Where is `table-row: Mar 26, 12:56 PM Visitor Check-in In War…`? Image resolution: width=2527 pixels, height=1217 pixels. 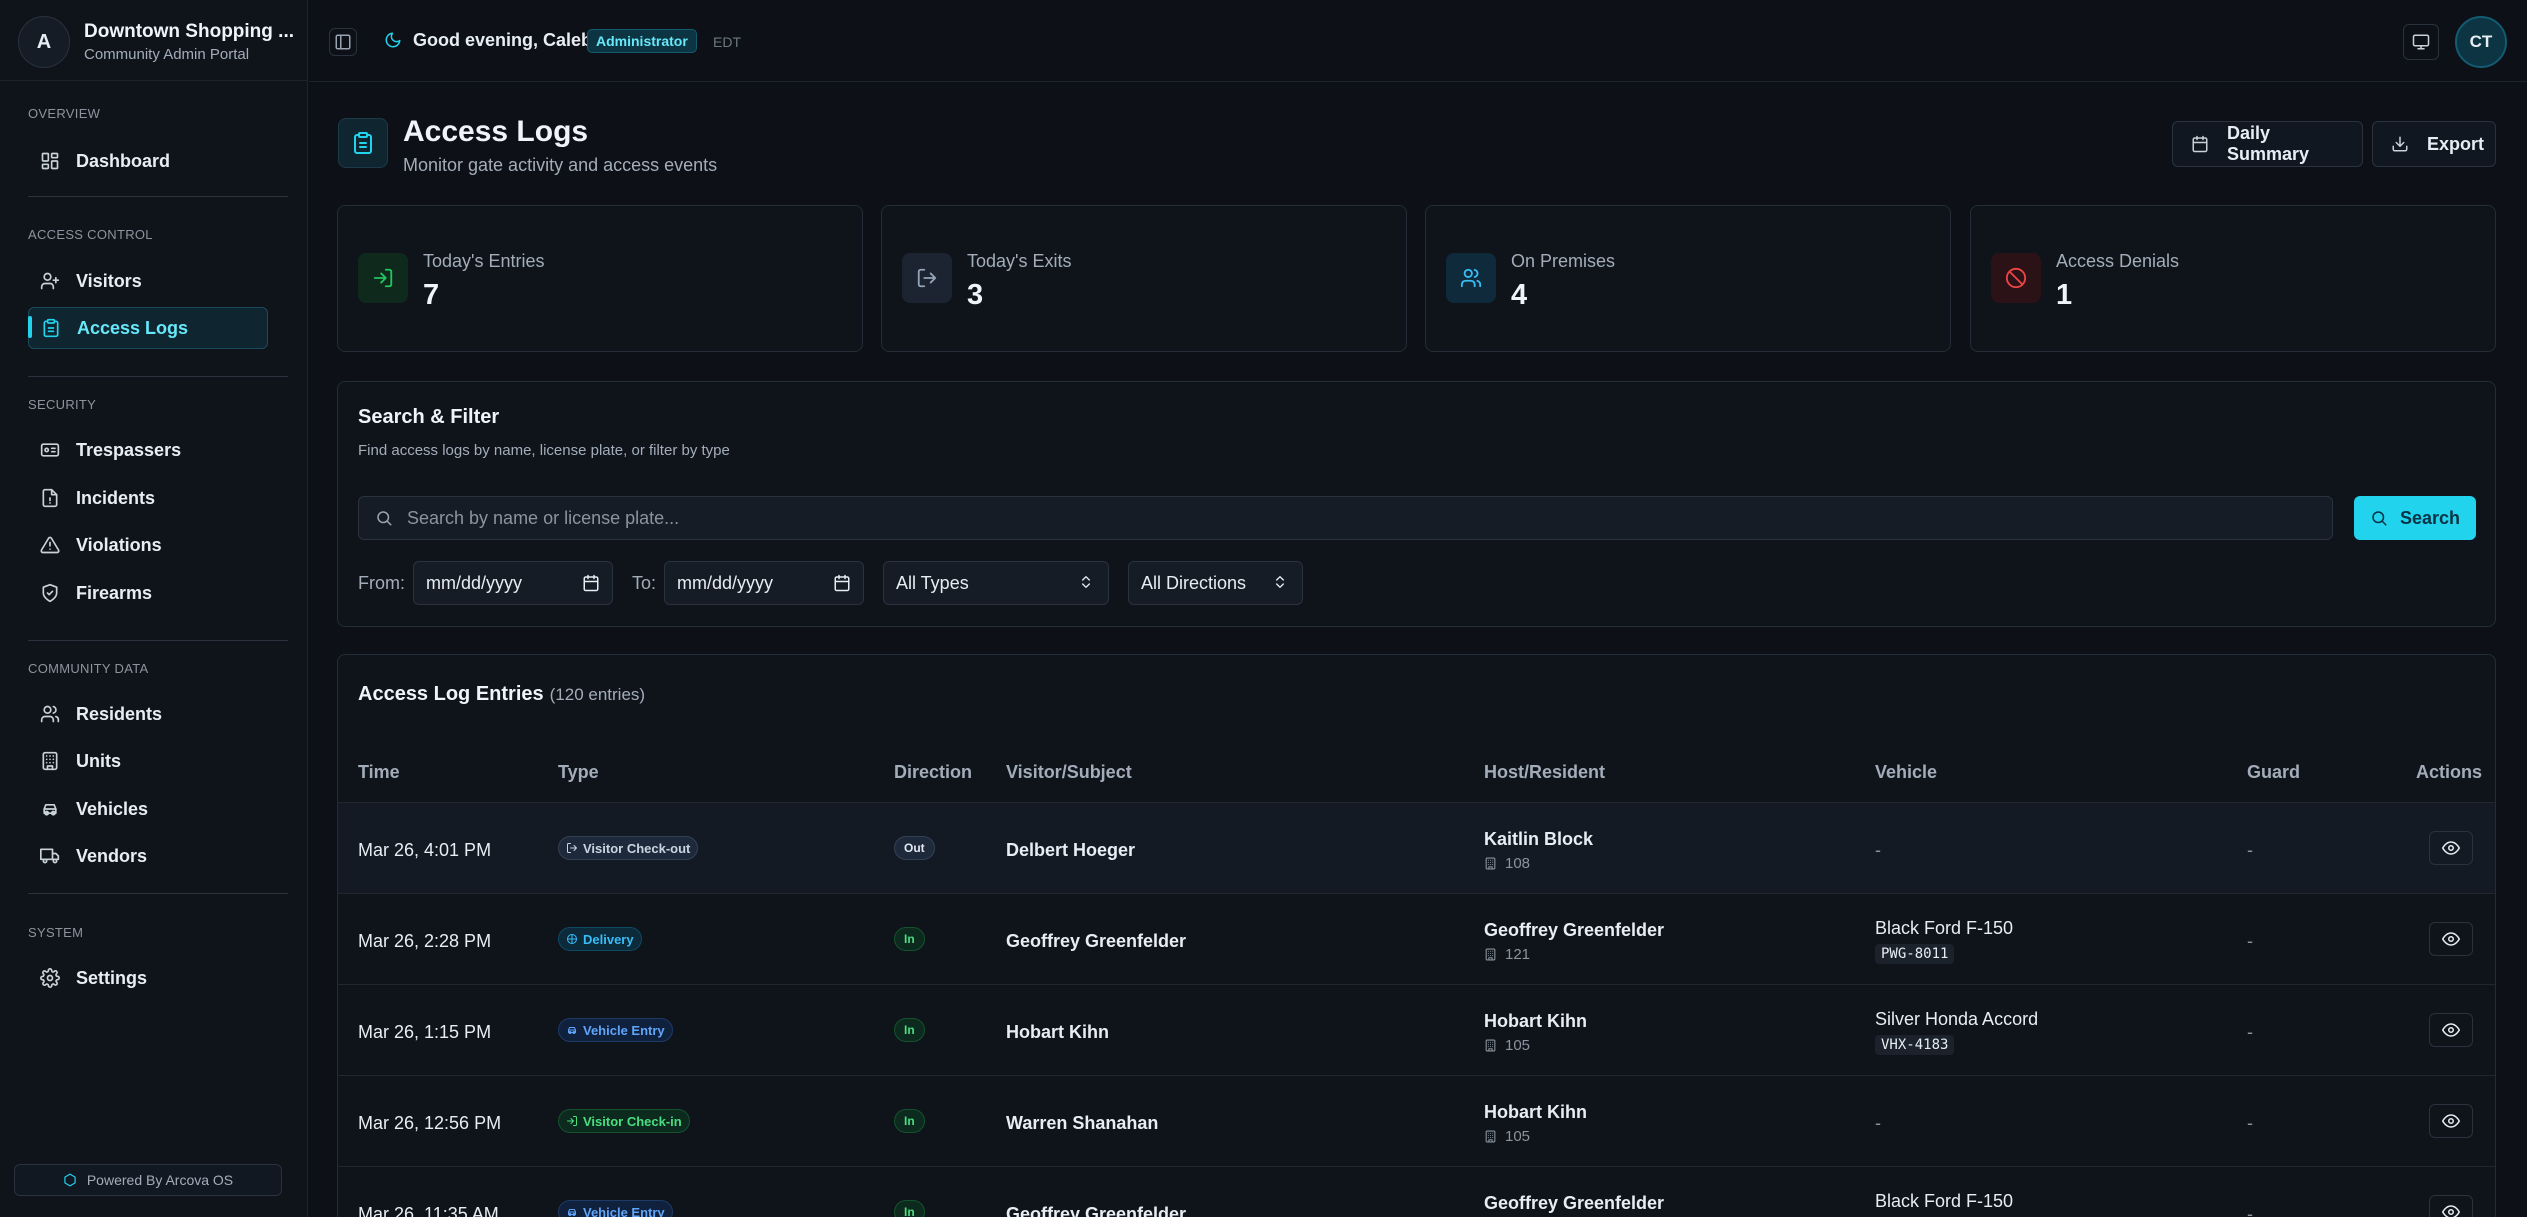
table-row: Mar 26, 12:56 PM Visitor Check-in In War… is located at coordinates (1416, 1121).